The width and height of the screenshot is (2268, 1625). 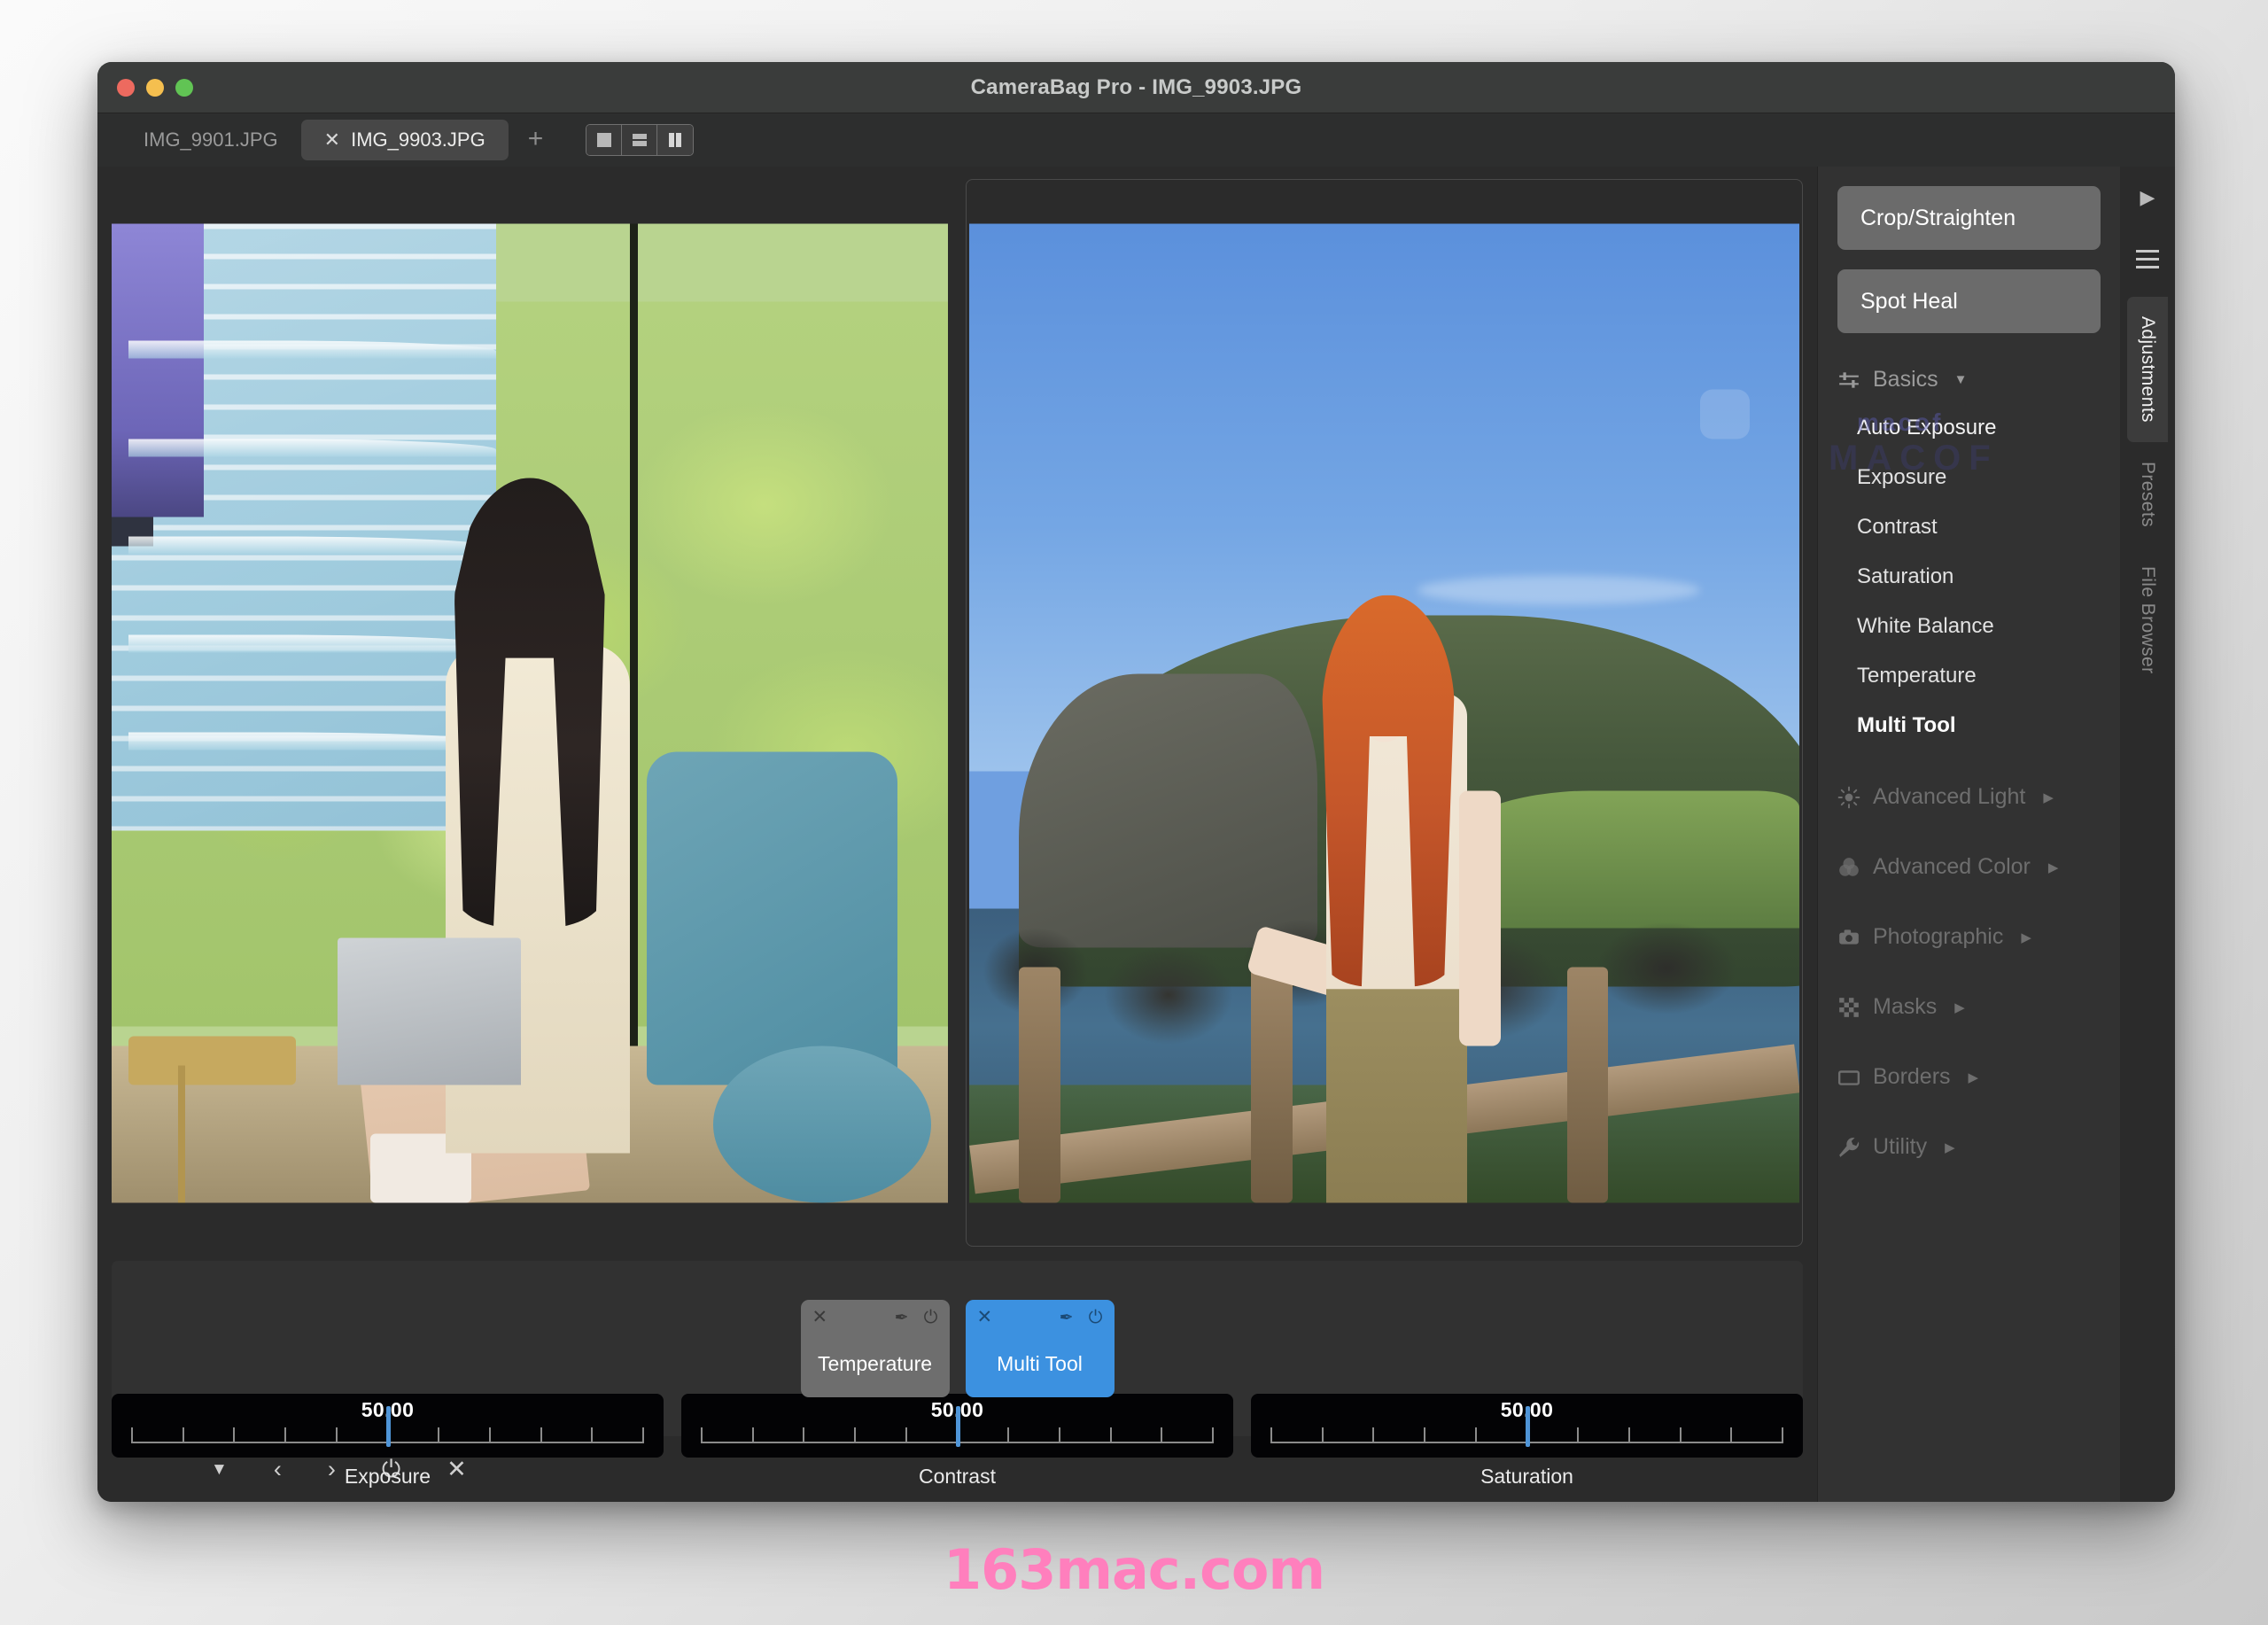 I want to click on adjustment-saturation: Saturation, so click(x=1969, y=577).